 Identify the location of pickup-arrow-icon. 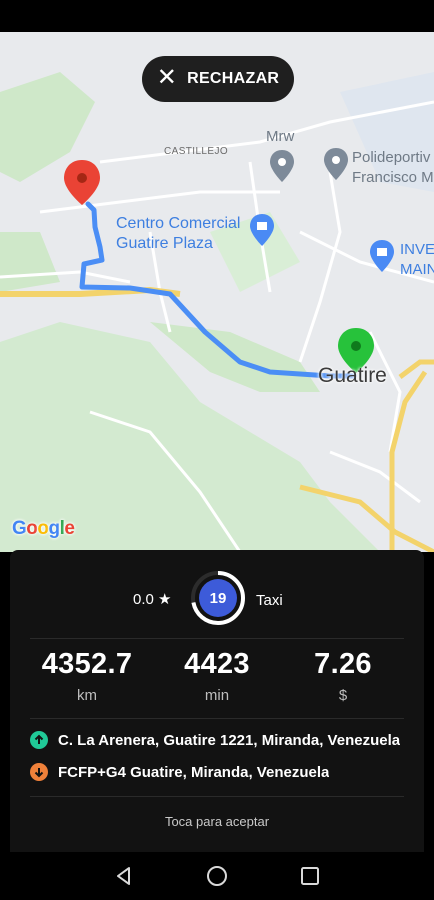
(39, 740).